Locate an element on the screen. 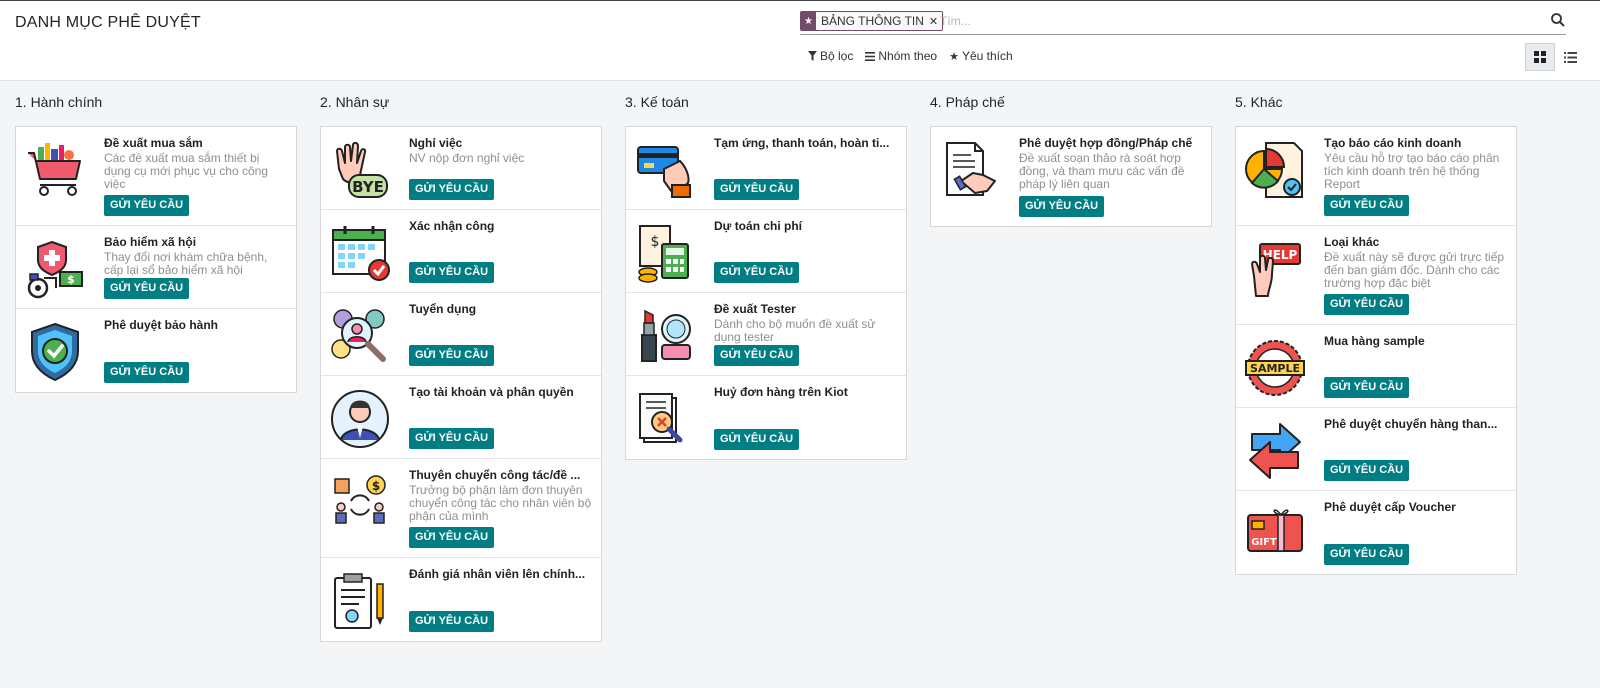  approval-card: Phê duyệt bảo hành GỬI YÊU CẦU is located at coordinates (156, 350).